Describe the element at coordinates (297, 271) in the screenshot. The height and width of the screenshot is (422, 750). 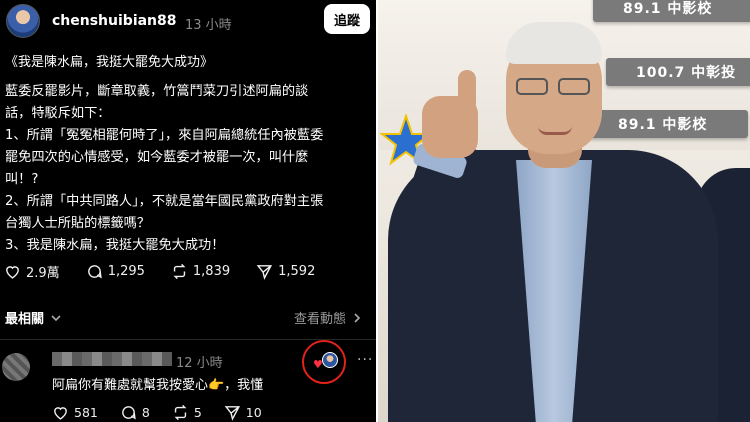
I see `share-count: 1,592` at that location.